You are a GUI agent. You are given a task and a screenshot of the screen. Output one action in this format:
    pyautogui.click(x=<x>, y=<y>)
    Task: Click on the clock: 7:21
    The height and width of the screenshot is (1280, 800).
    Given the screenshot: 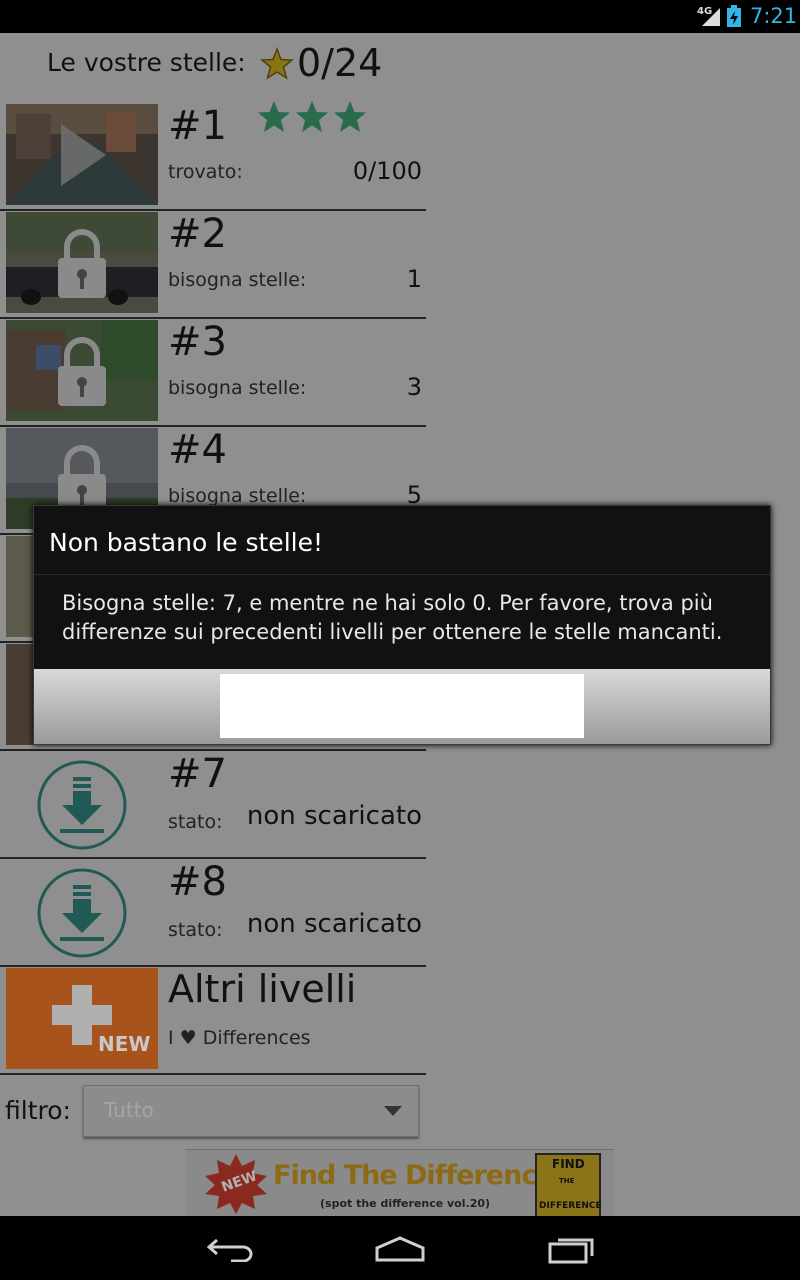 What is the action you would take?
    pyautogui.click(x=774, y=16)
    